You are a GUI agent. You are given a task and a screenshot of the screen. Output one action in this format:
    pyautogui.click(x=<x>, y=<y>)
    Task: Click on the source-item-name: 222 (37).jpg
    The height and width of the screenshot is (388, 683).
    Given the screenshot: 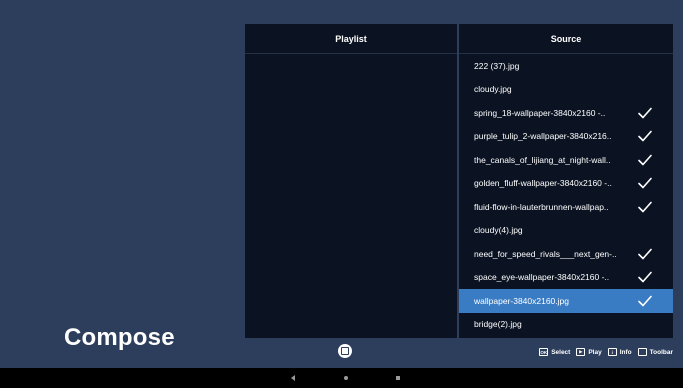 What is the action you would take?
    pyautogui.click(x=497, y=65)
    